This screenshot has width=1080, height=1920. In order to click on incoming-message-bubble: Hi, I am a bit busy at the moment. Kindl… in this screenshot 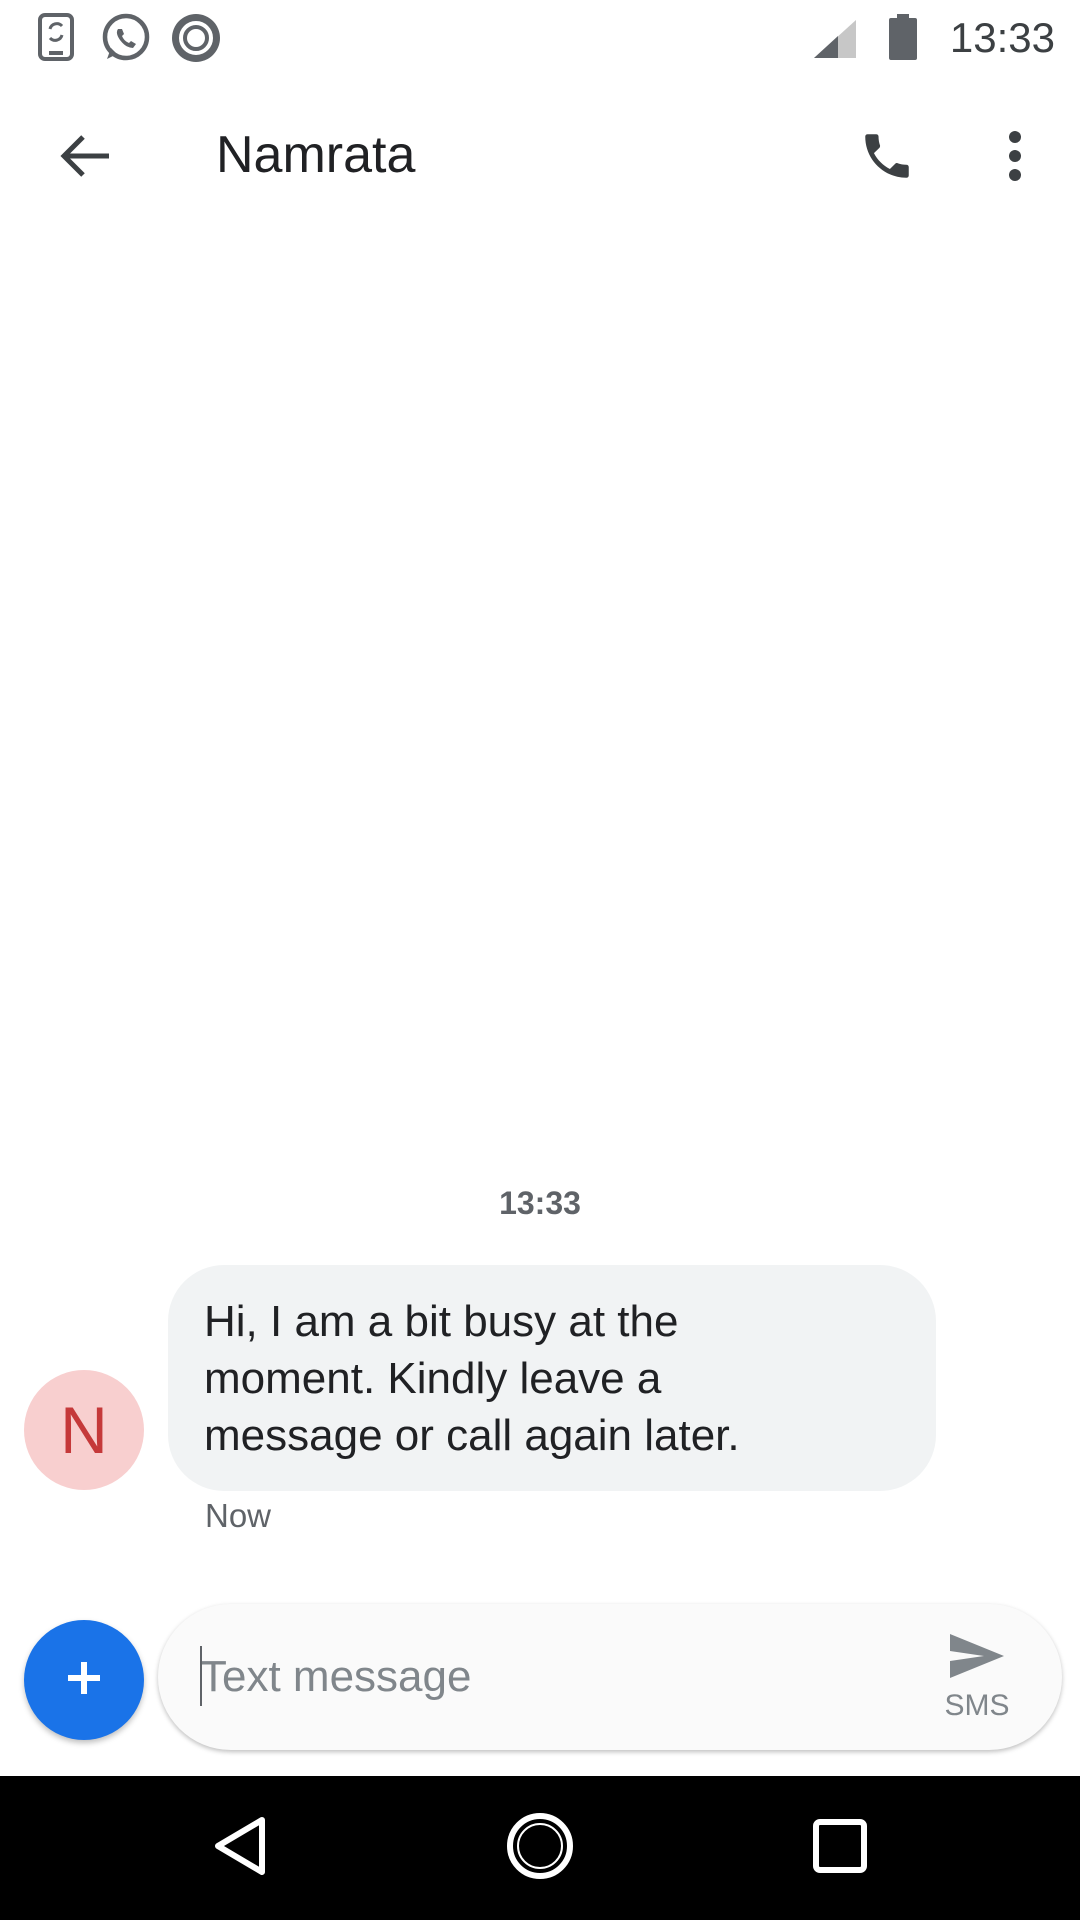, I will do `click(552, 1378)`.